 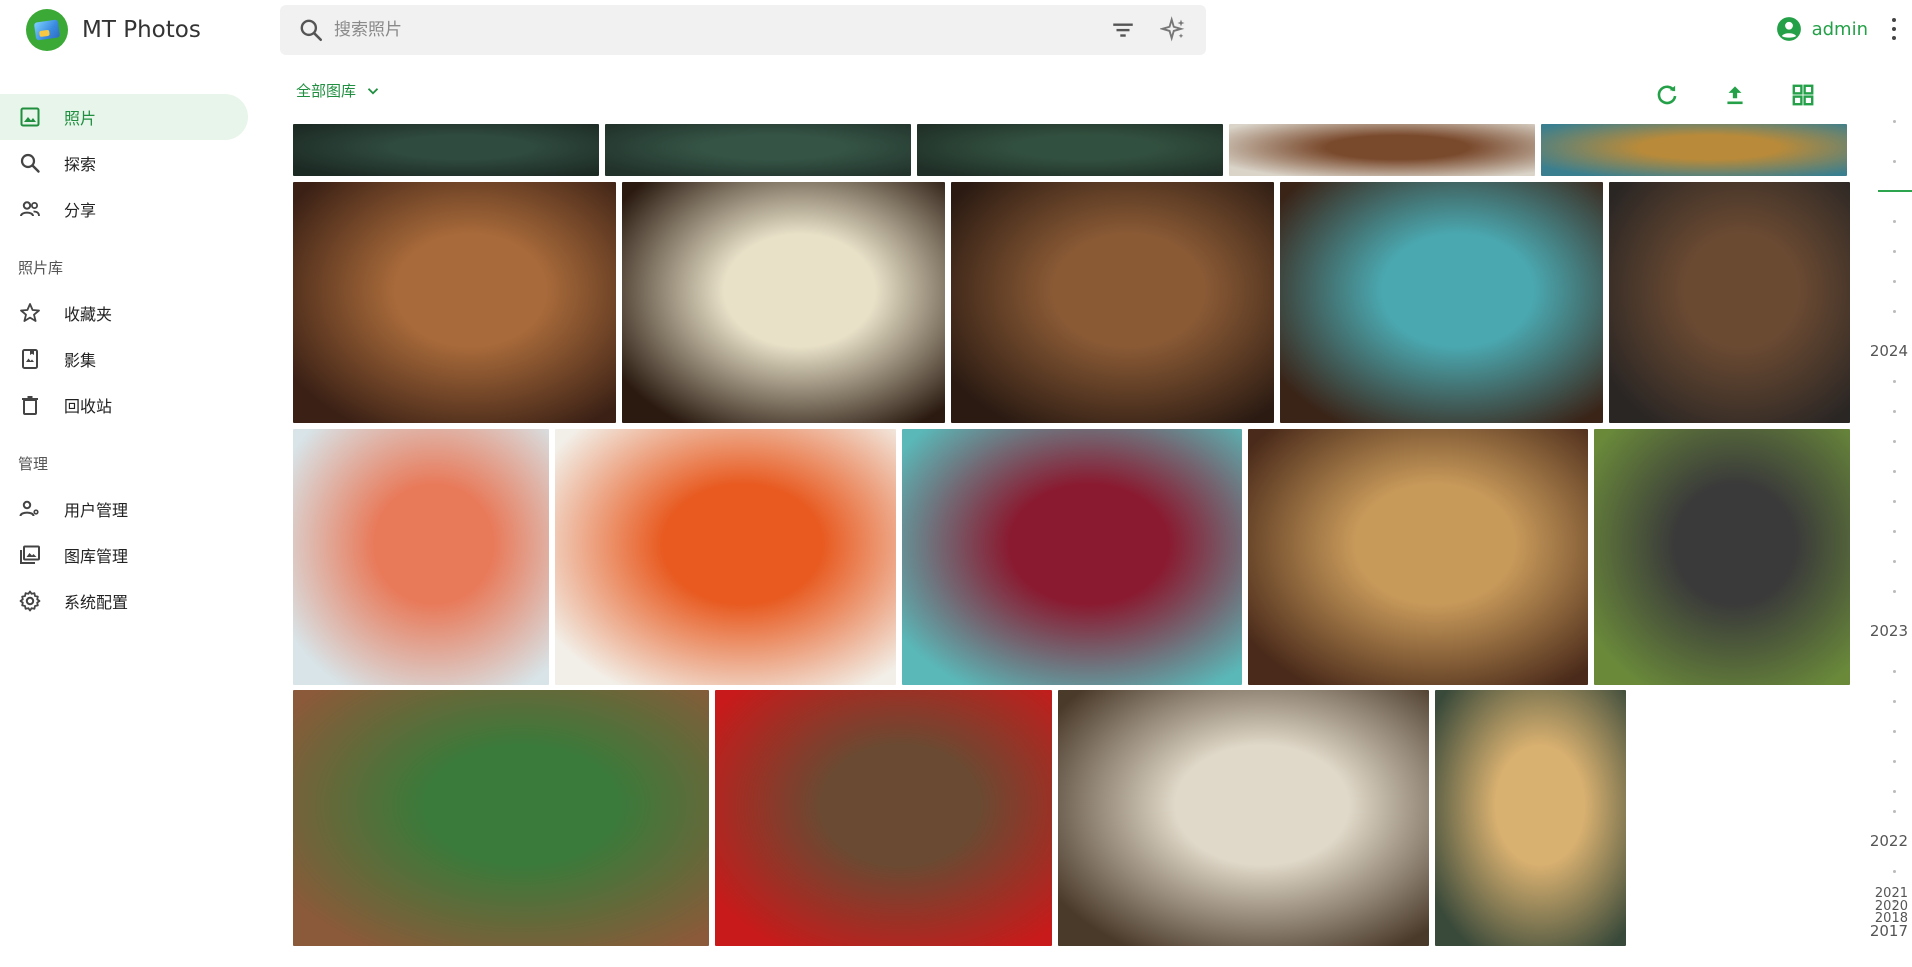 What do you see at coordinates (1839, 29) in the screenshot?
I see `username: admin` at bounding box center [1839, 29].